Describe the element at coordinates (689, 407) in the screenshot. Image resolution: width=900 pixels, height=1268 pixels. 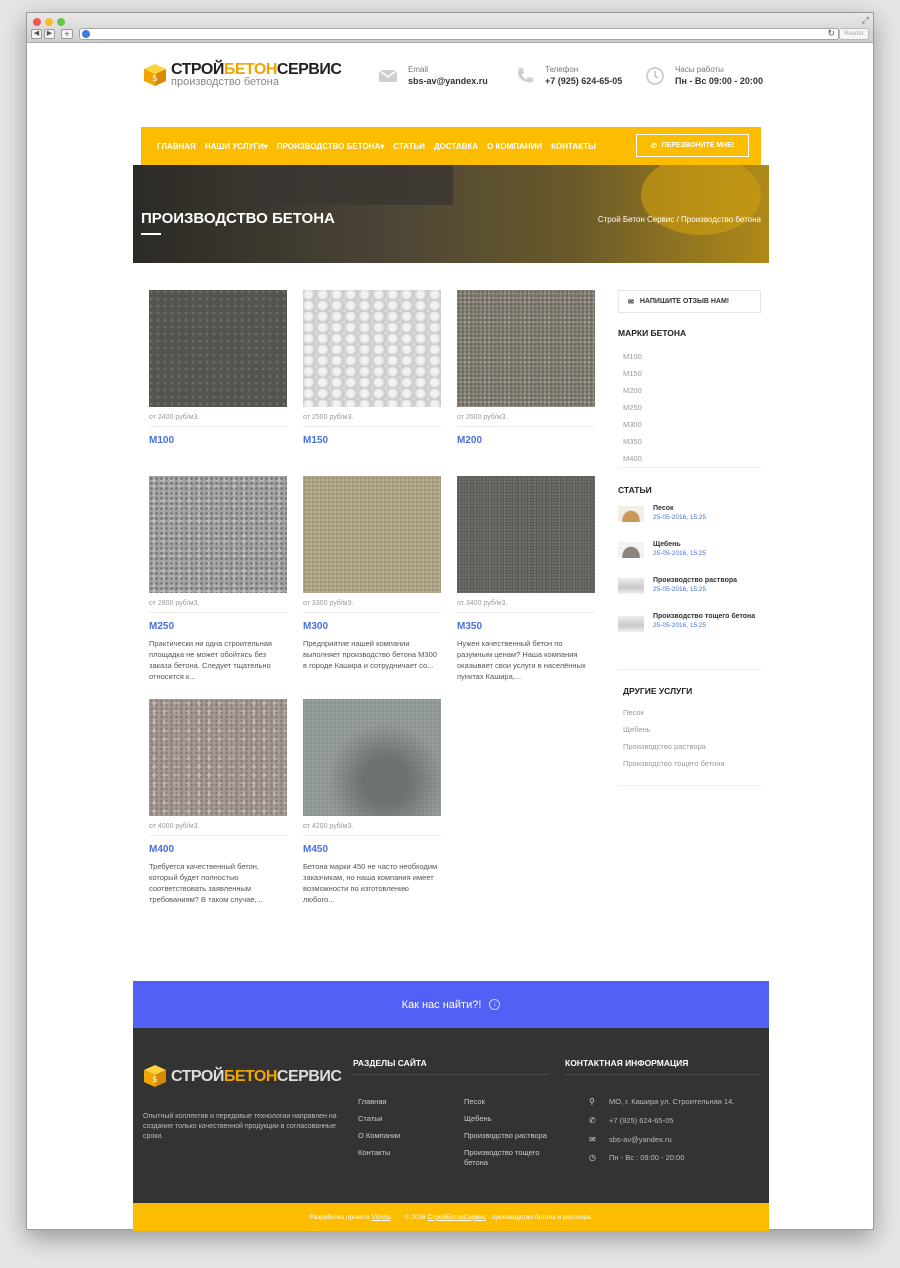
I see `mark-link: М250` at that location.